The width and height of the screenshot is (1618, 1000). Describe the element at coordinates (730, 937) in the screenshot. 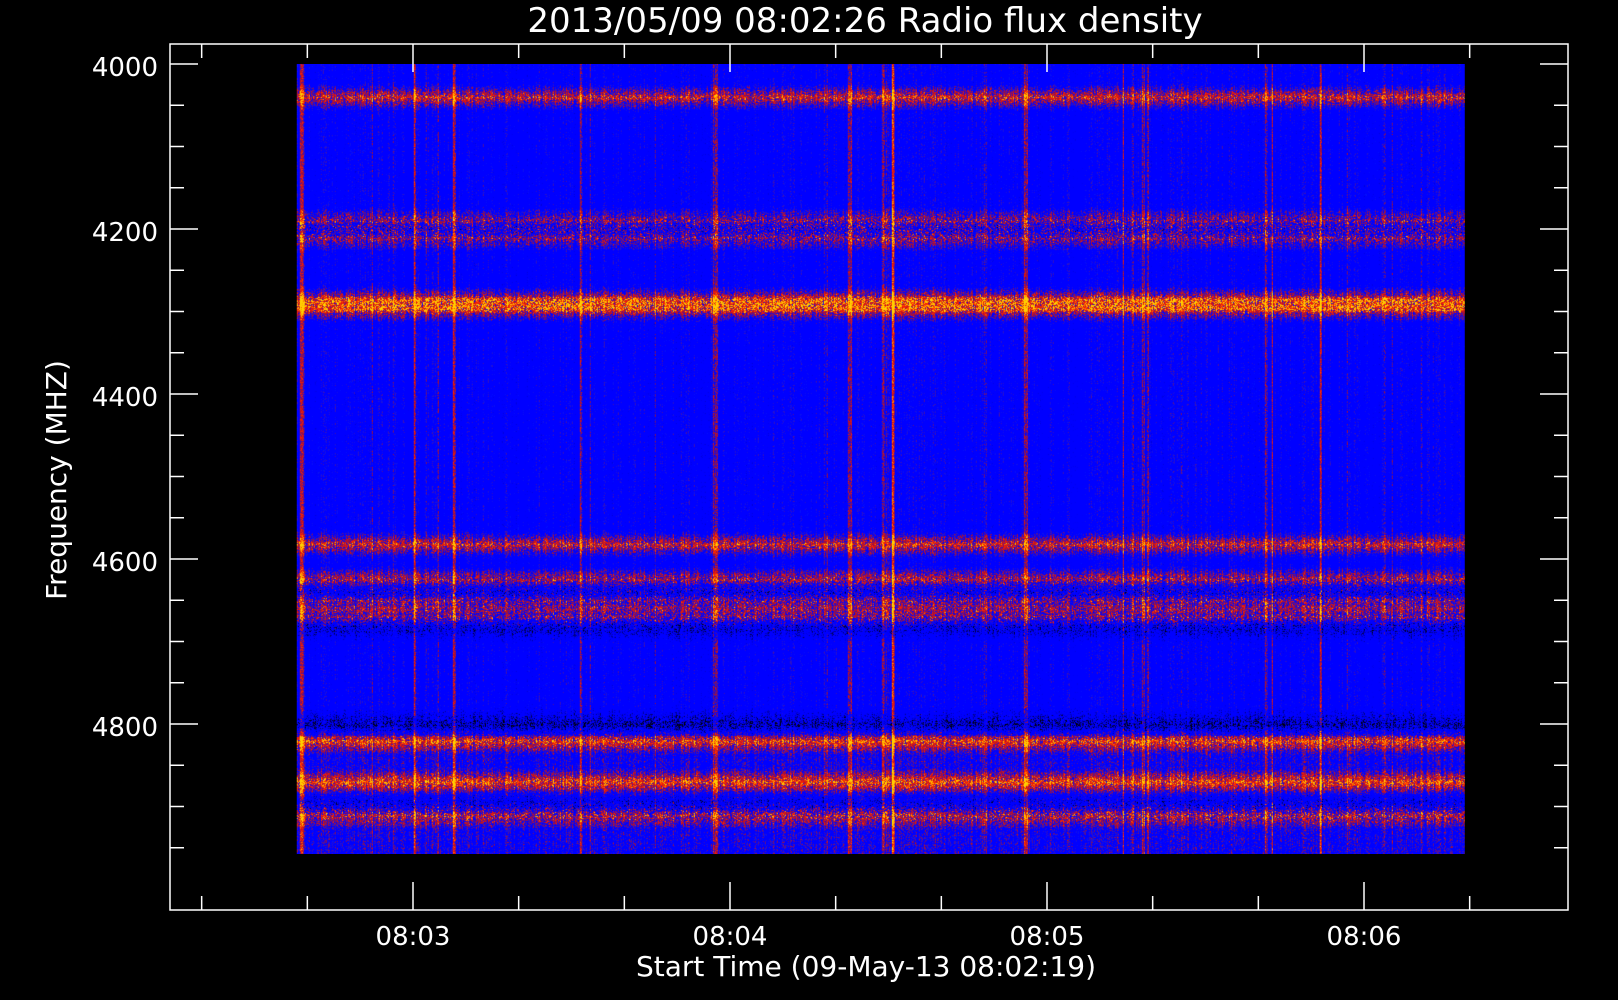

I see `x-tick-label-0804: 08:04` at that location.